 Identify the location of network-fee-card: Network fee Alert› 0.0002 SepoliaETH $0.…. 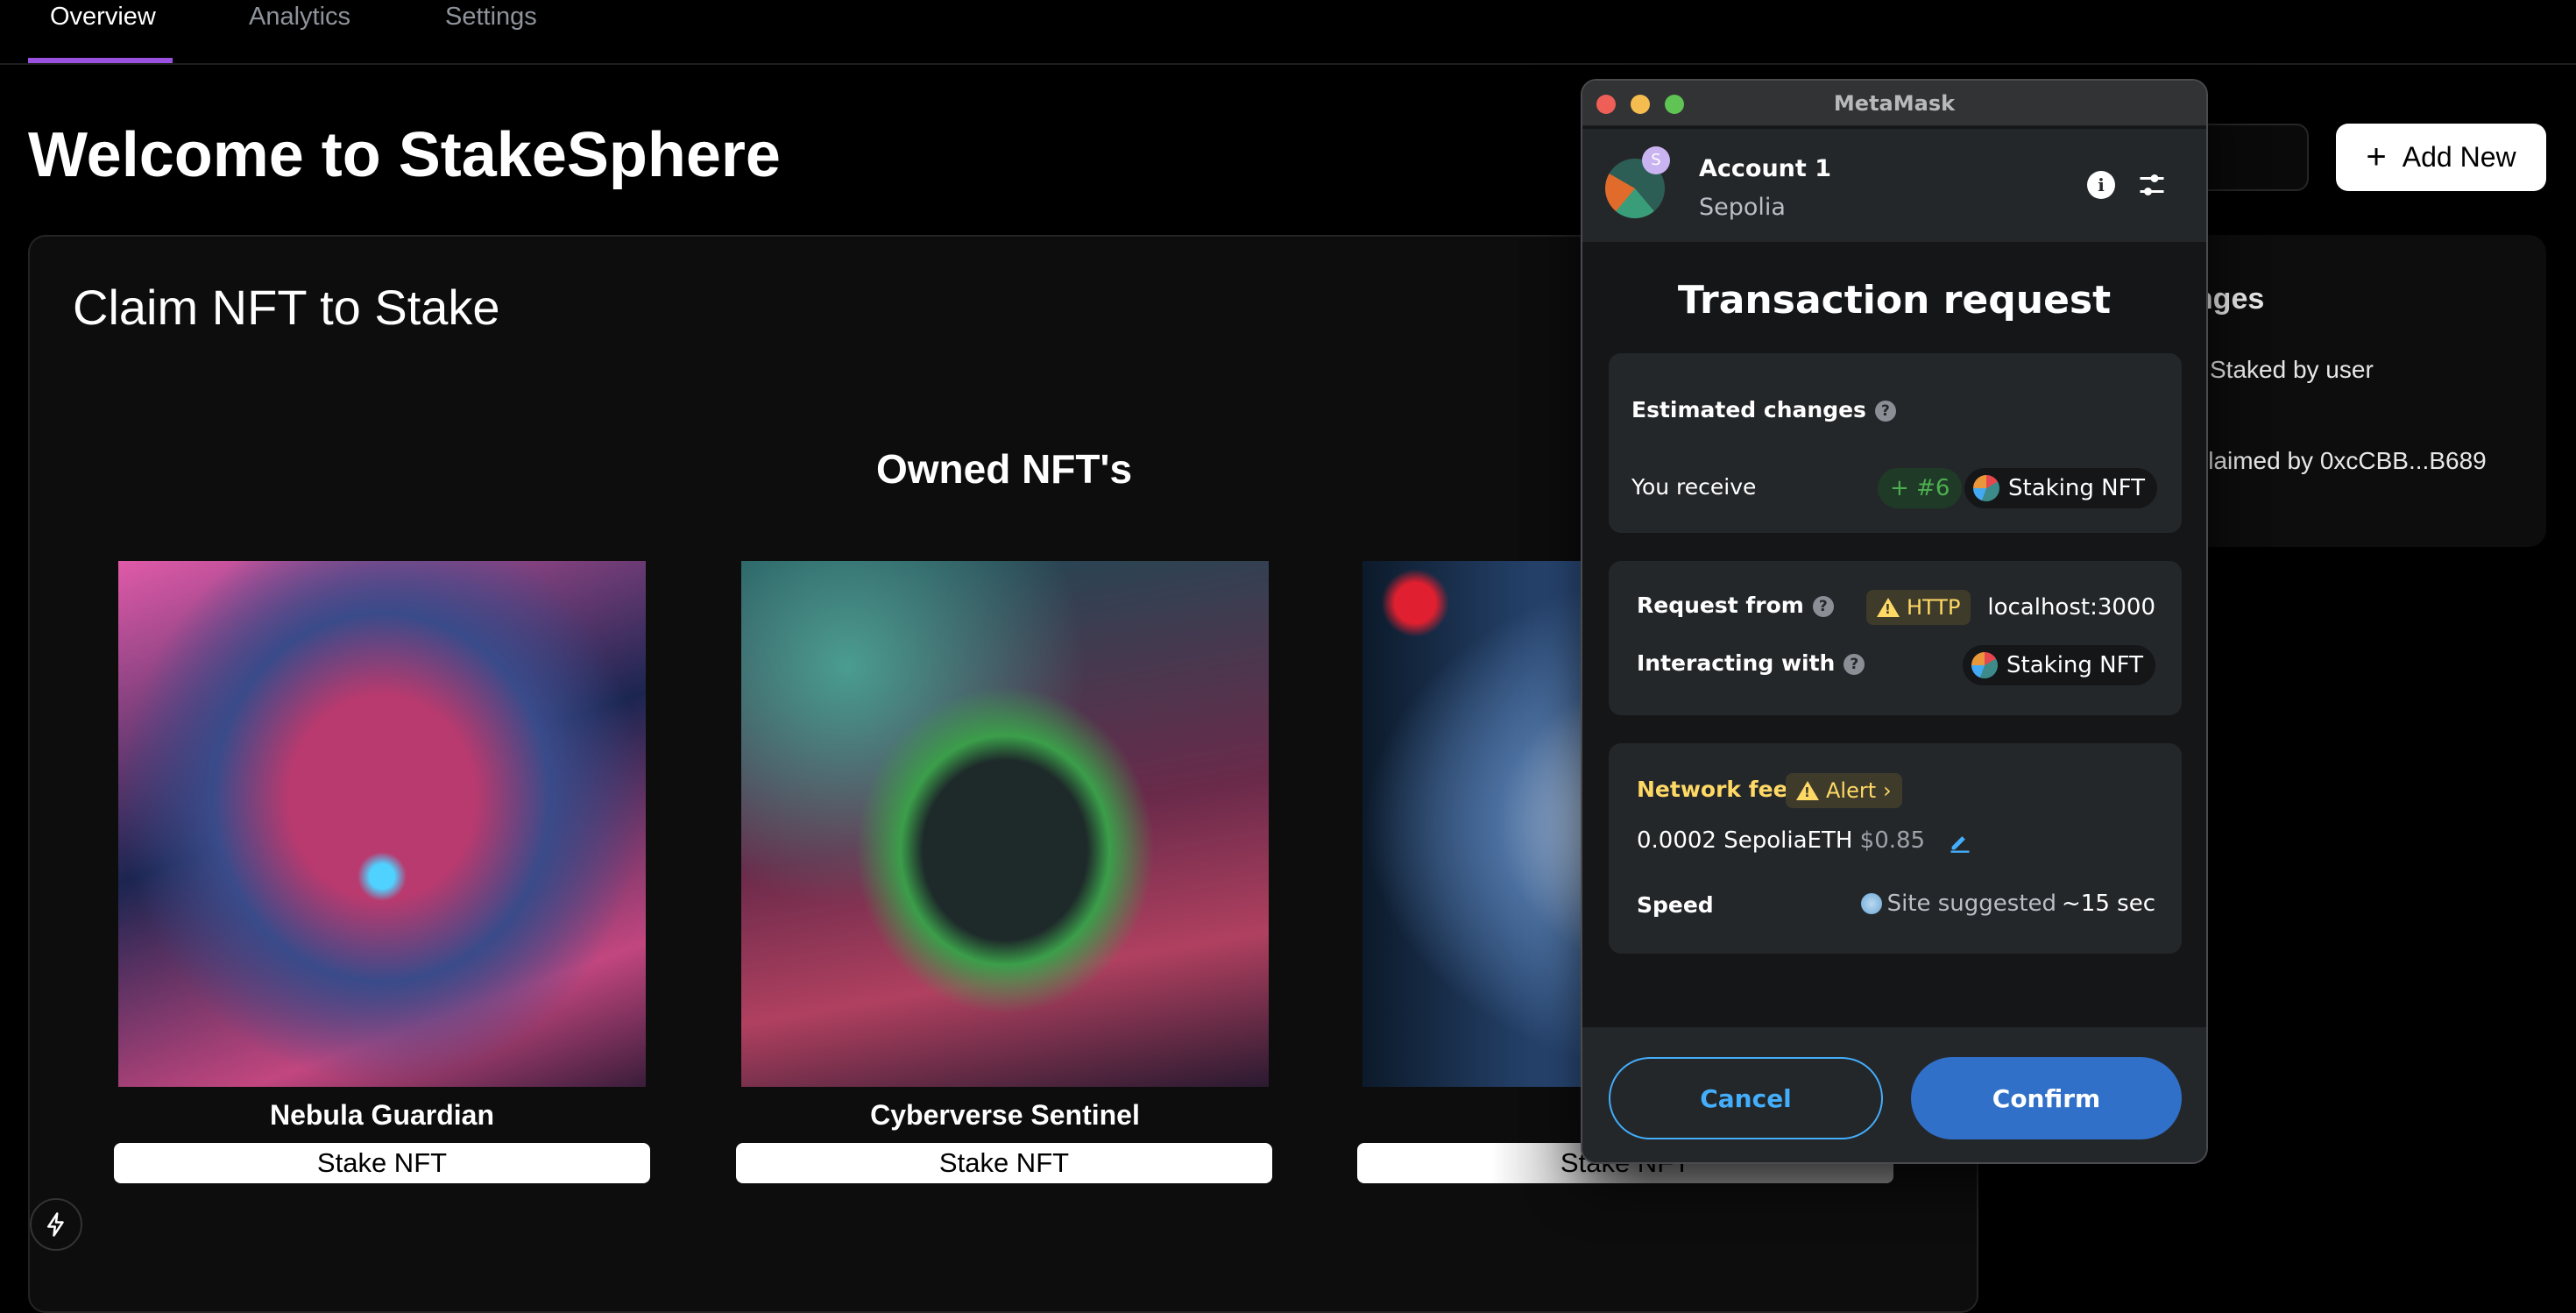
(1895, 848).